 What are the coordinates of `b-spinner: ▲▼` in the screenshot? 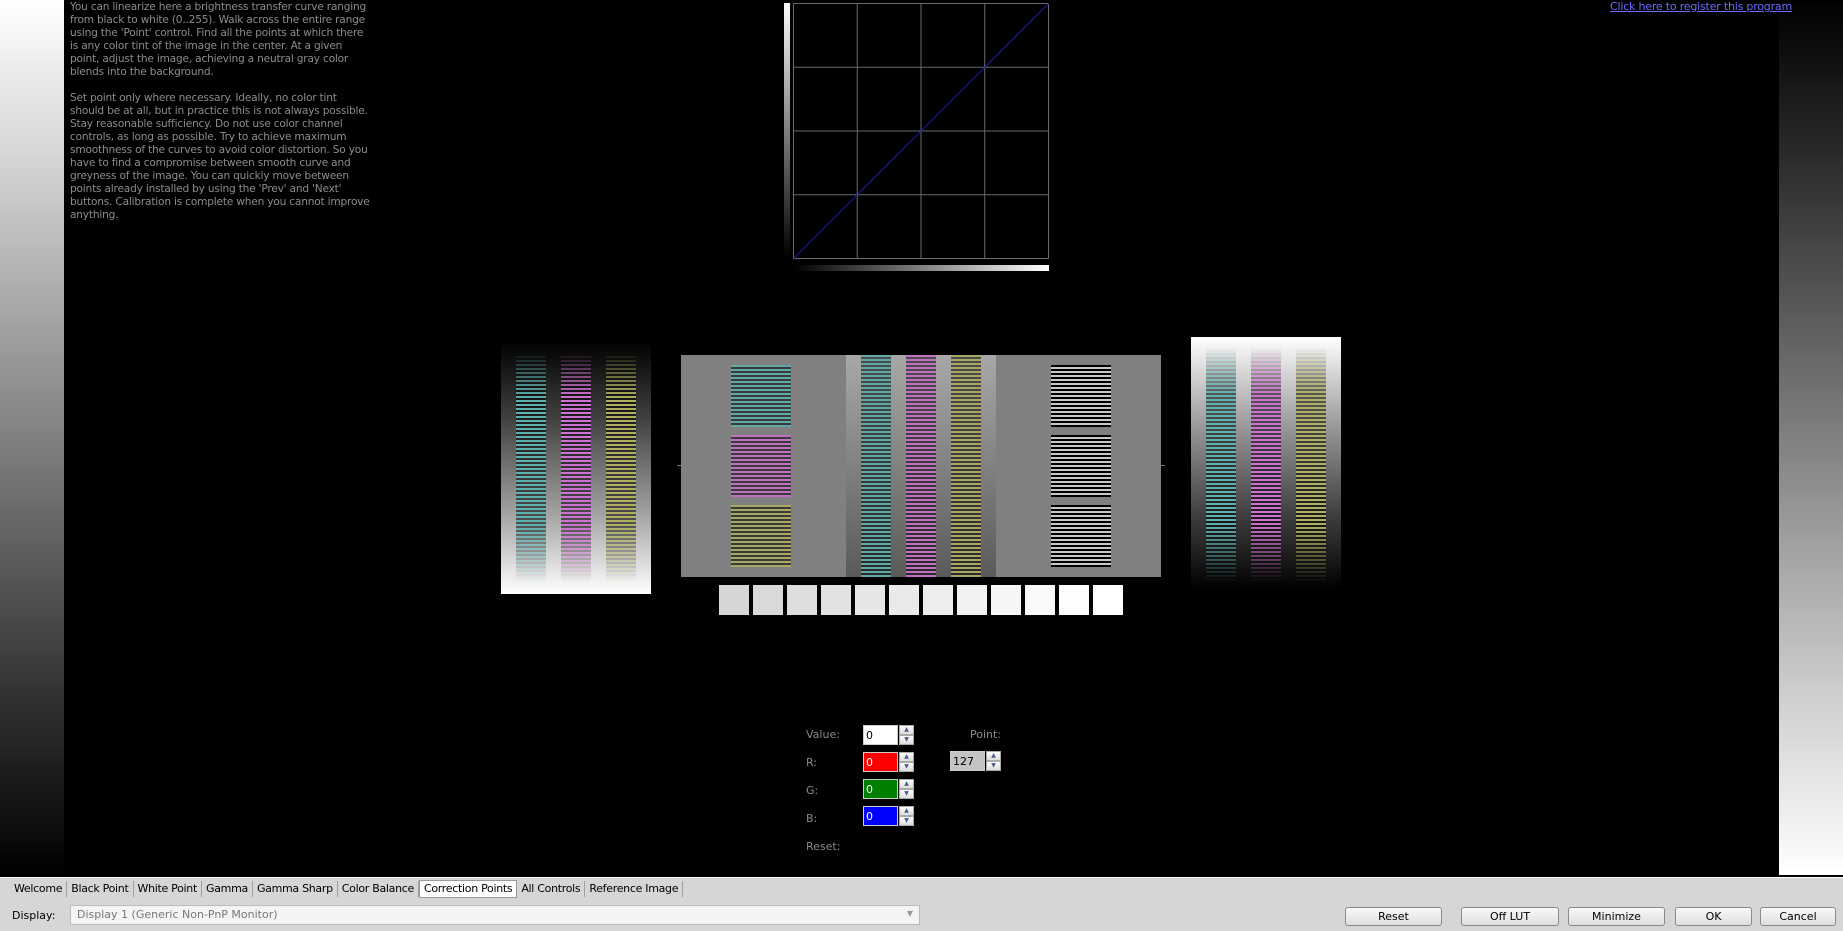 It's located at (888, 816).